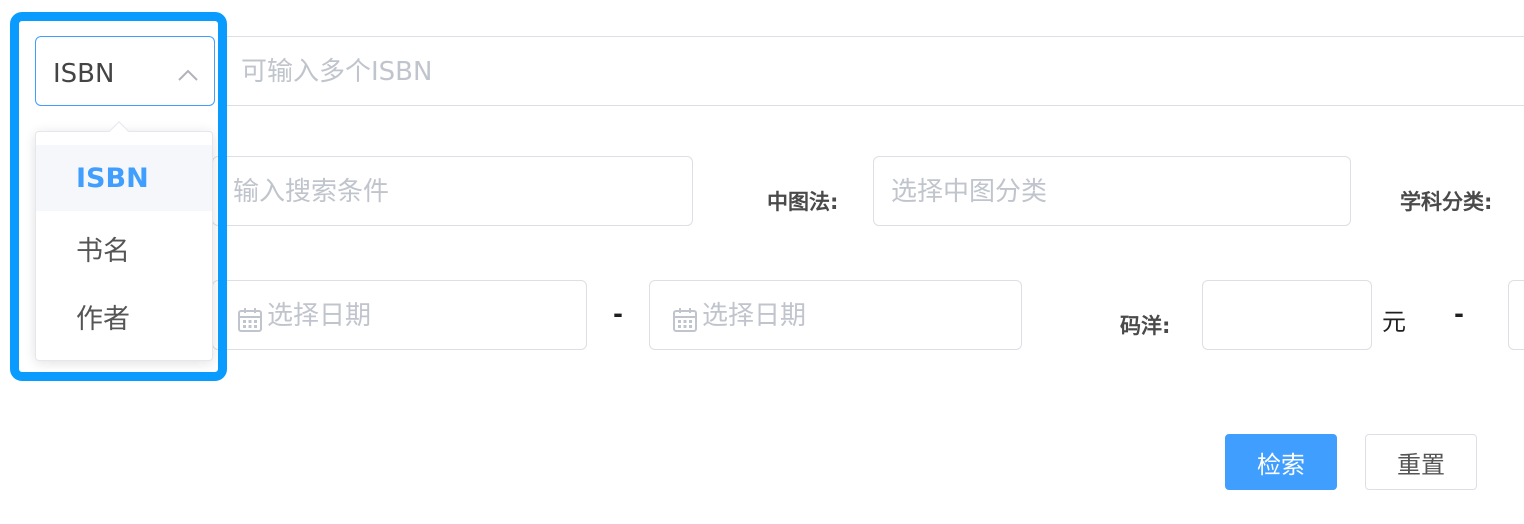  I want to click on end-date-placeholder: 选择日期, so click(754, 316).